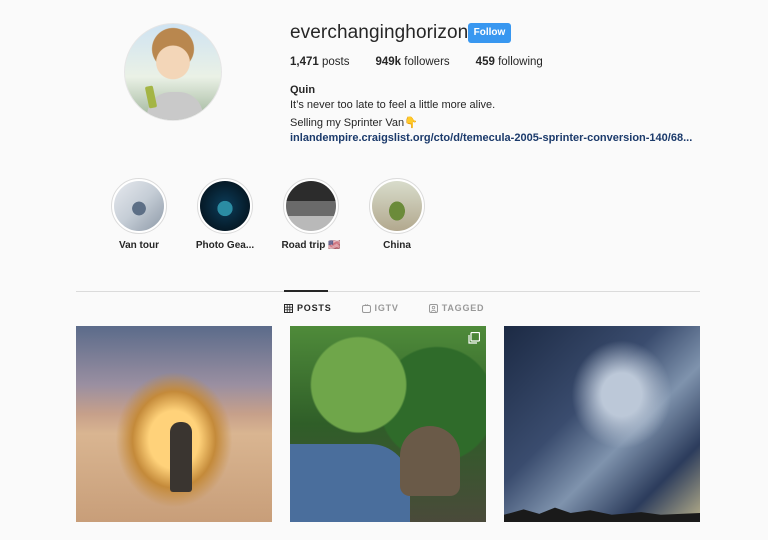 The image size is (768, 540). Describe the element at coordinates (304, 62) in the screenshot. I see `posts-count: 1,471` at that location.